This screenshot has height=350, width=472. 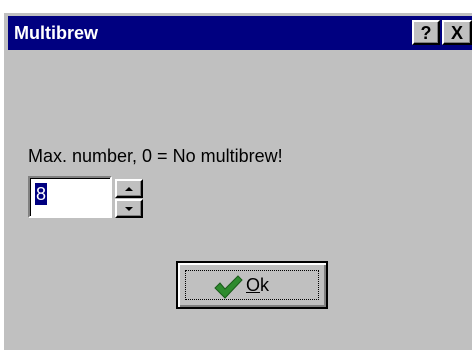 I want to click on close-button: X, so click(x=457, y=32).